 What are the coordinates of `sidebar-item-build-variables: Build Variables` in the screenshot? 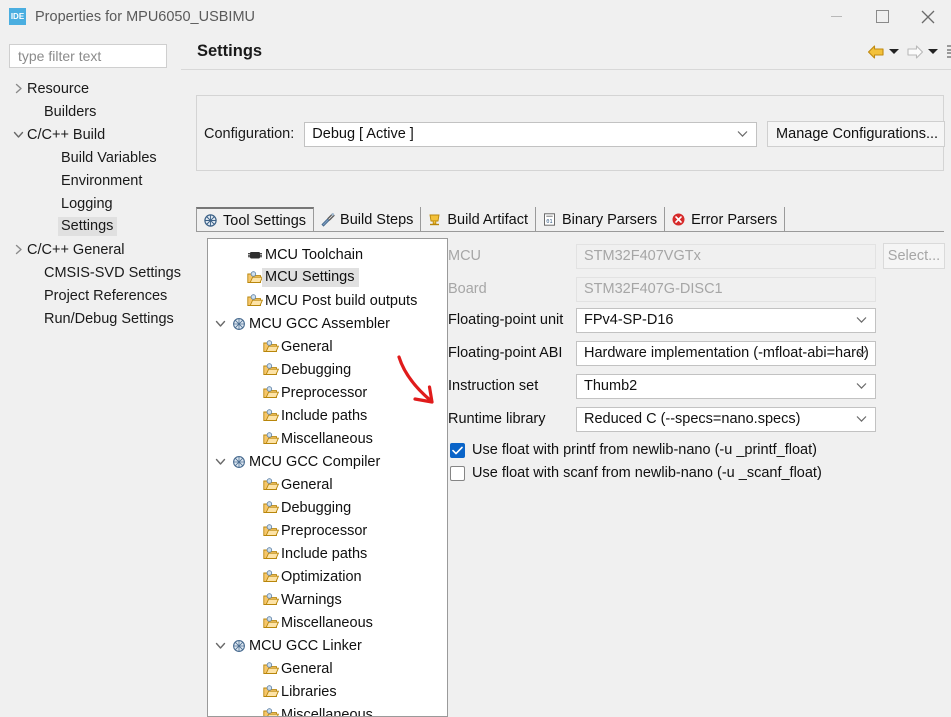 It's located at (90, 157).